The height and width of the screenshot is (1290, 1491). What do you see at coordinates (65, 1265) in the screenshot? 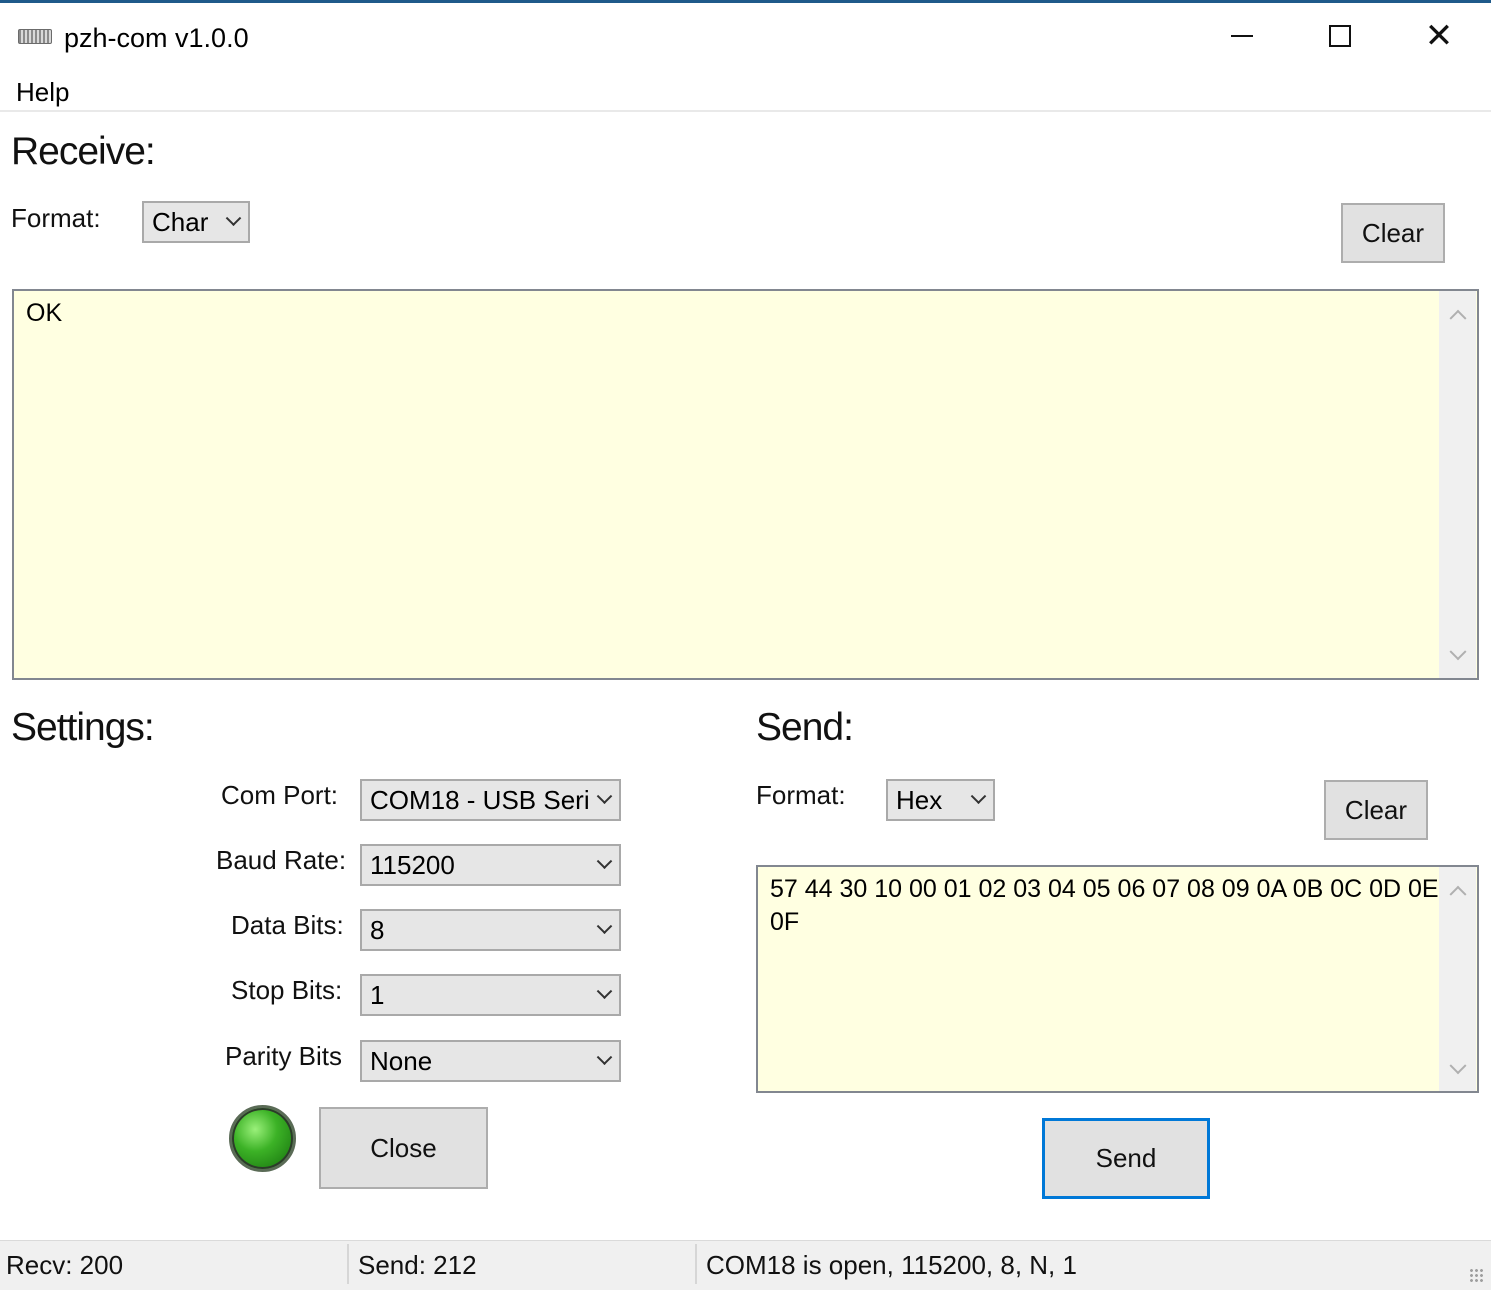
I see `status-recv: Recv: 200` at bounding box center [65, 1265].